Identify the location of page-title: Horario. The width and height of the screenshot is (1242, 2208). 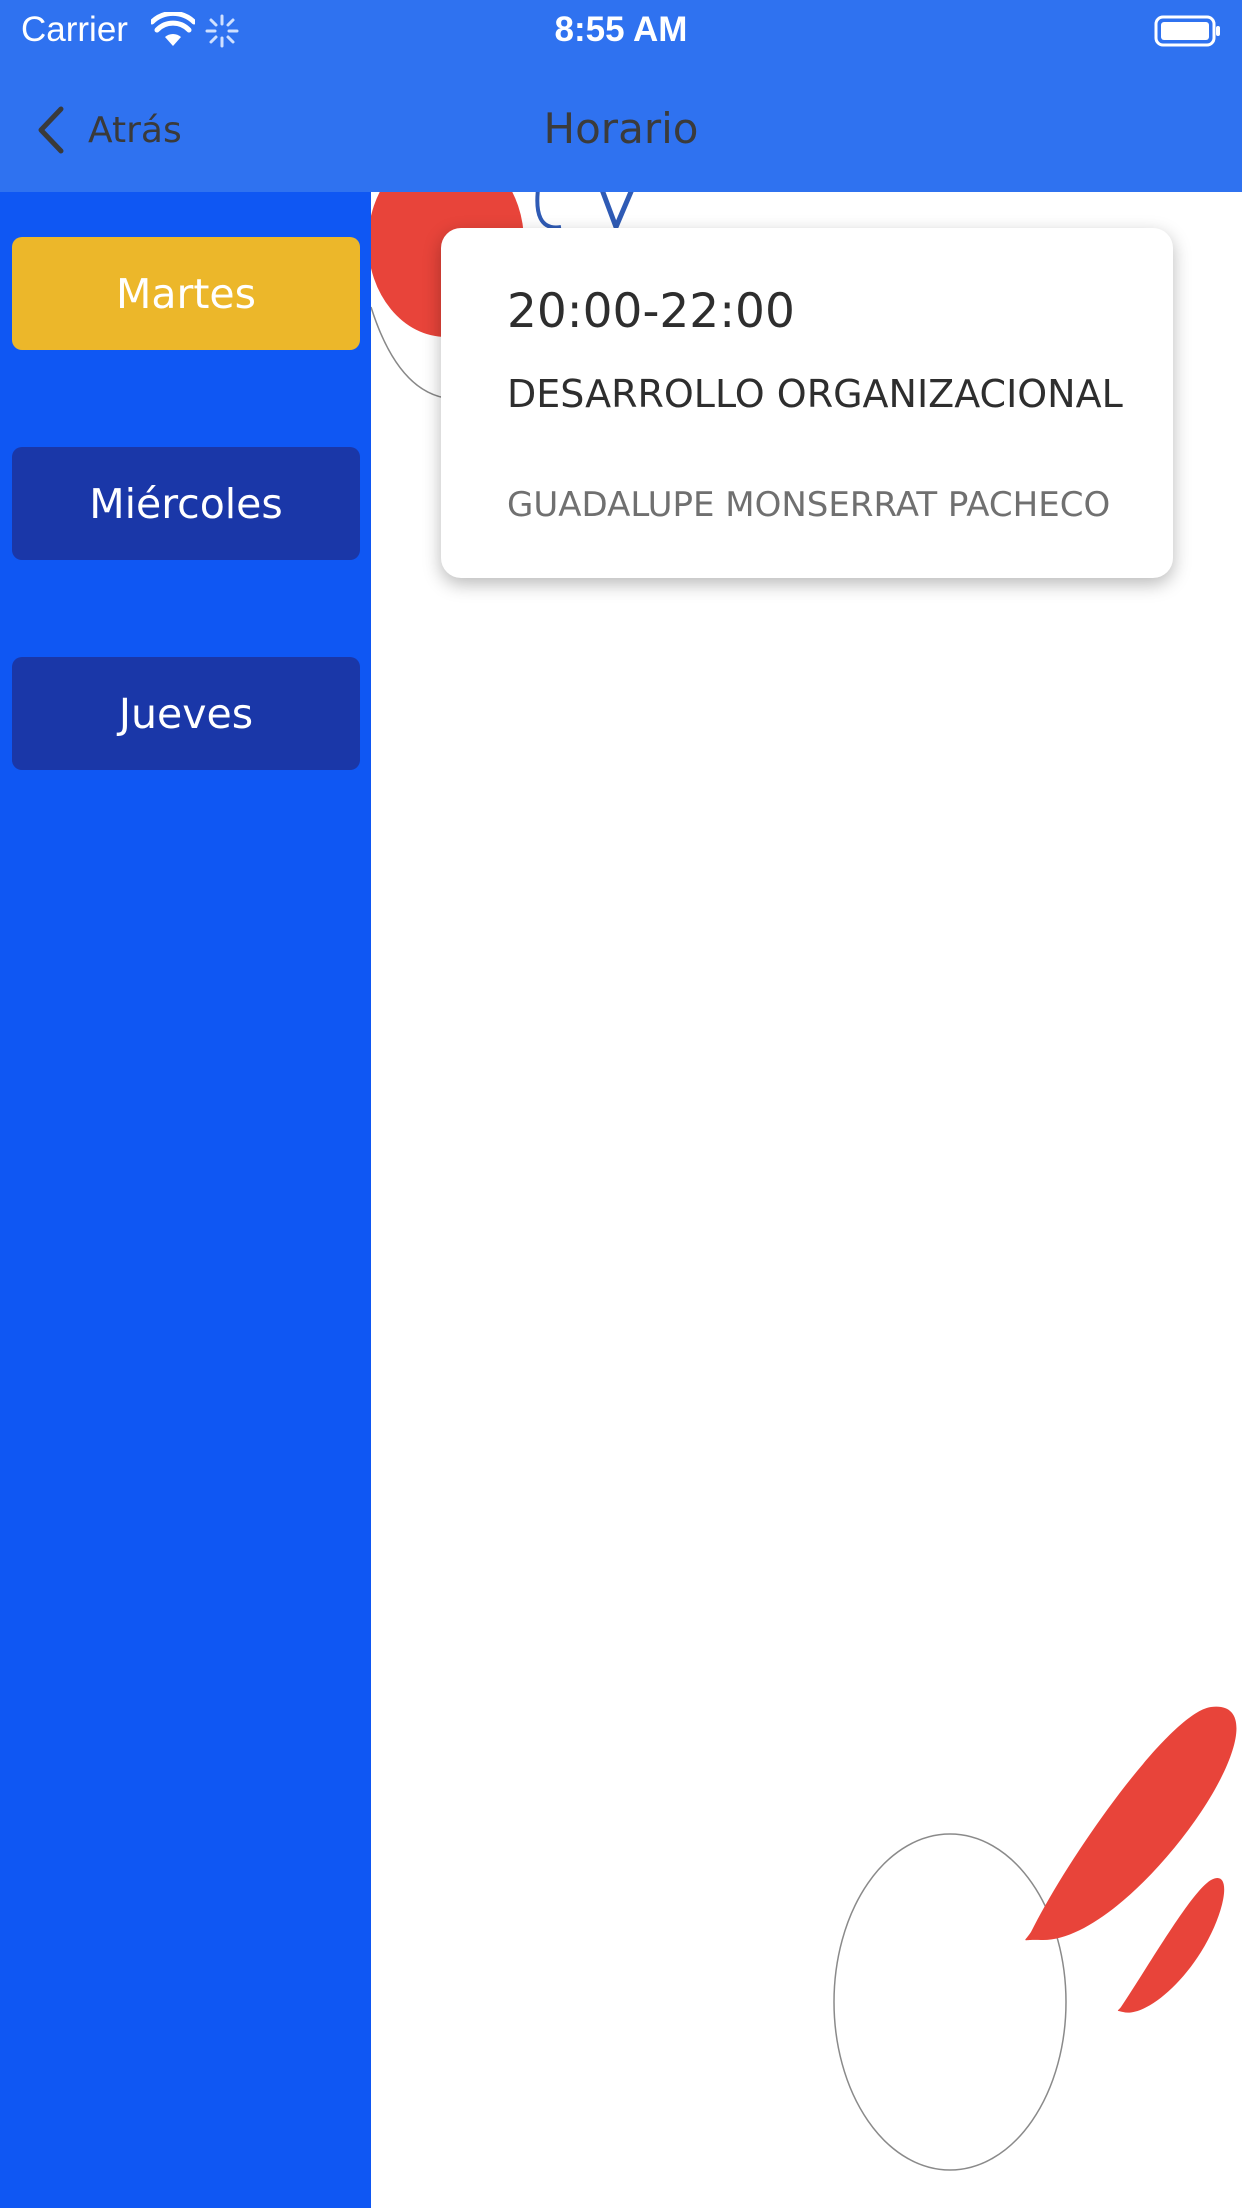
(621, 128).